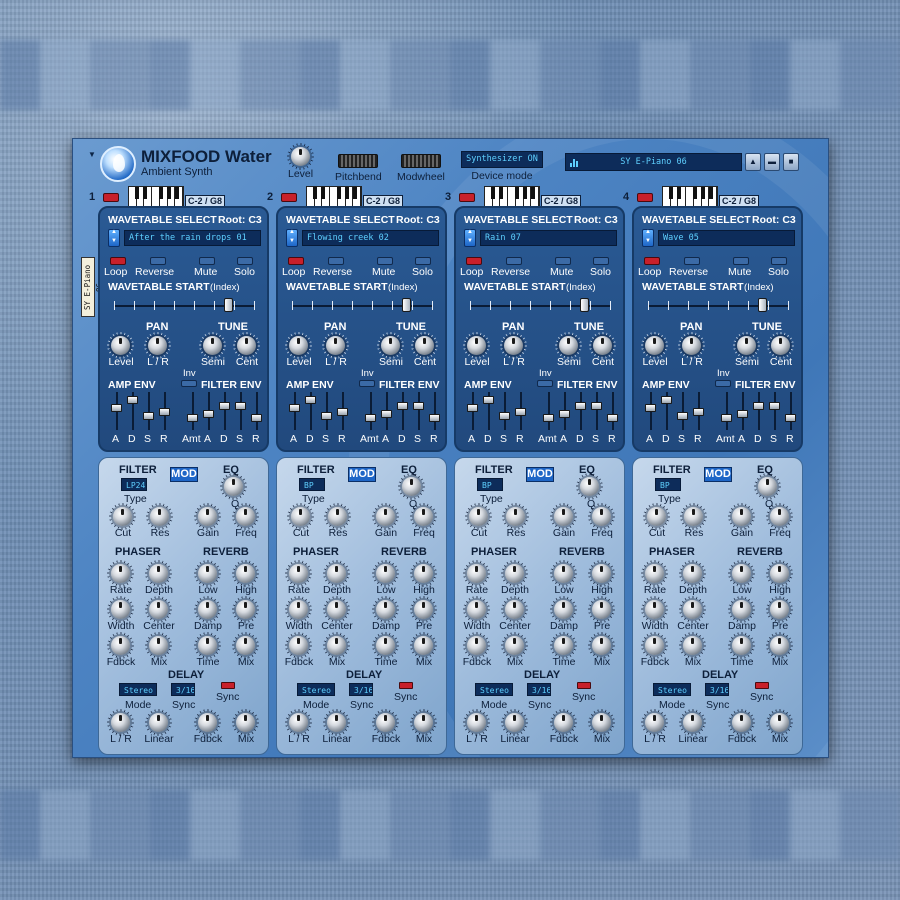  Describe the element at coordinates (411, 486) in the screenshot. I see `eq-q-knob` at that location.